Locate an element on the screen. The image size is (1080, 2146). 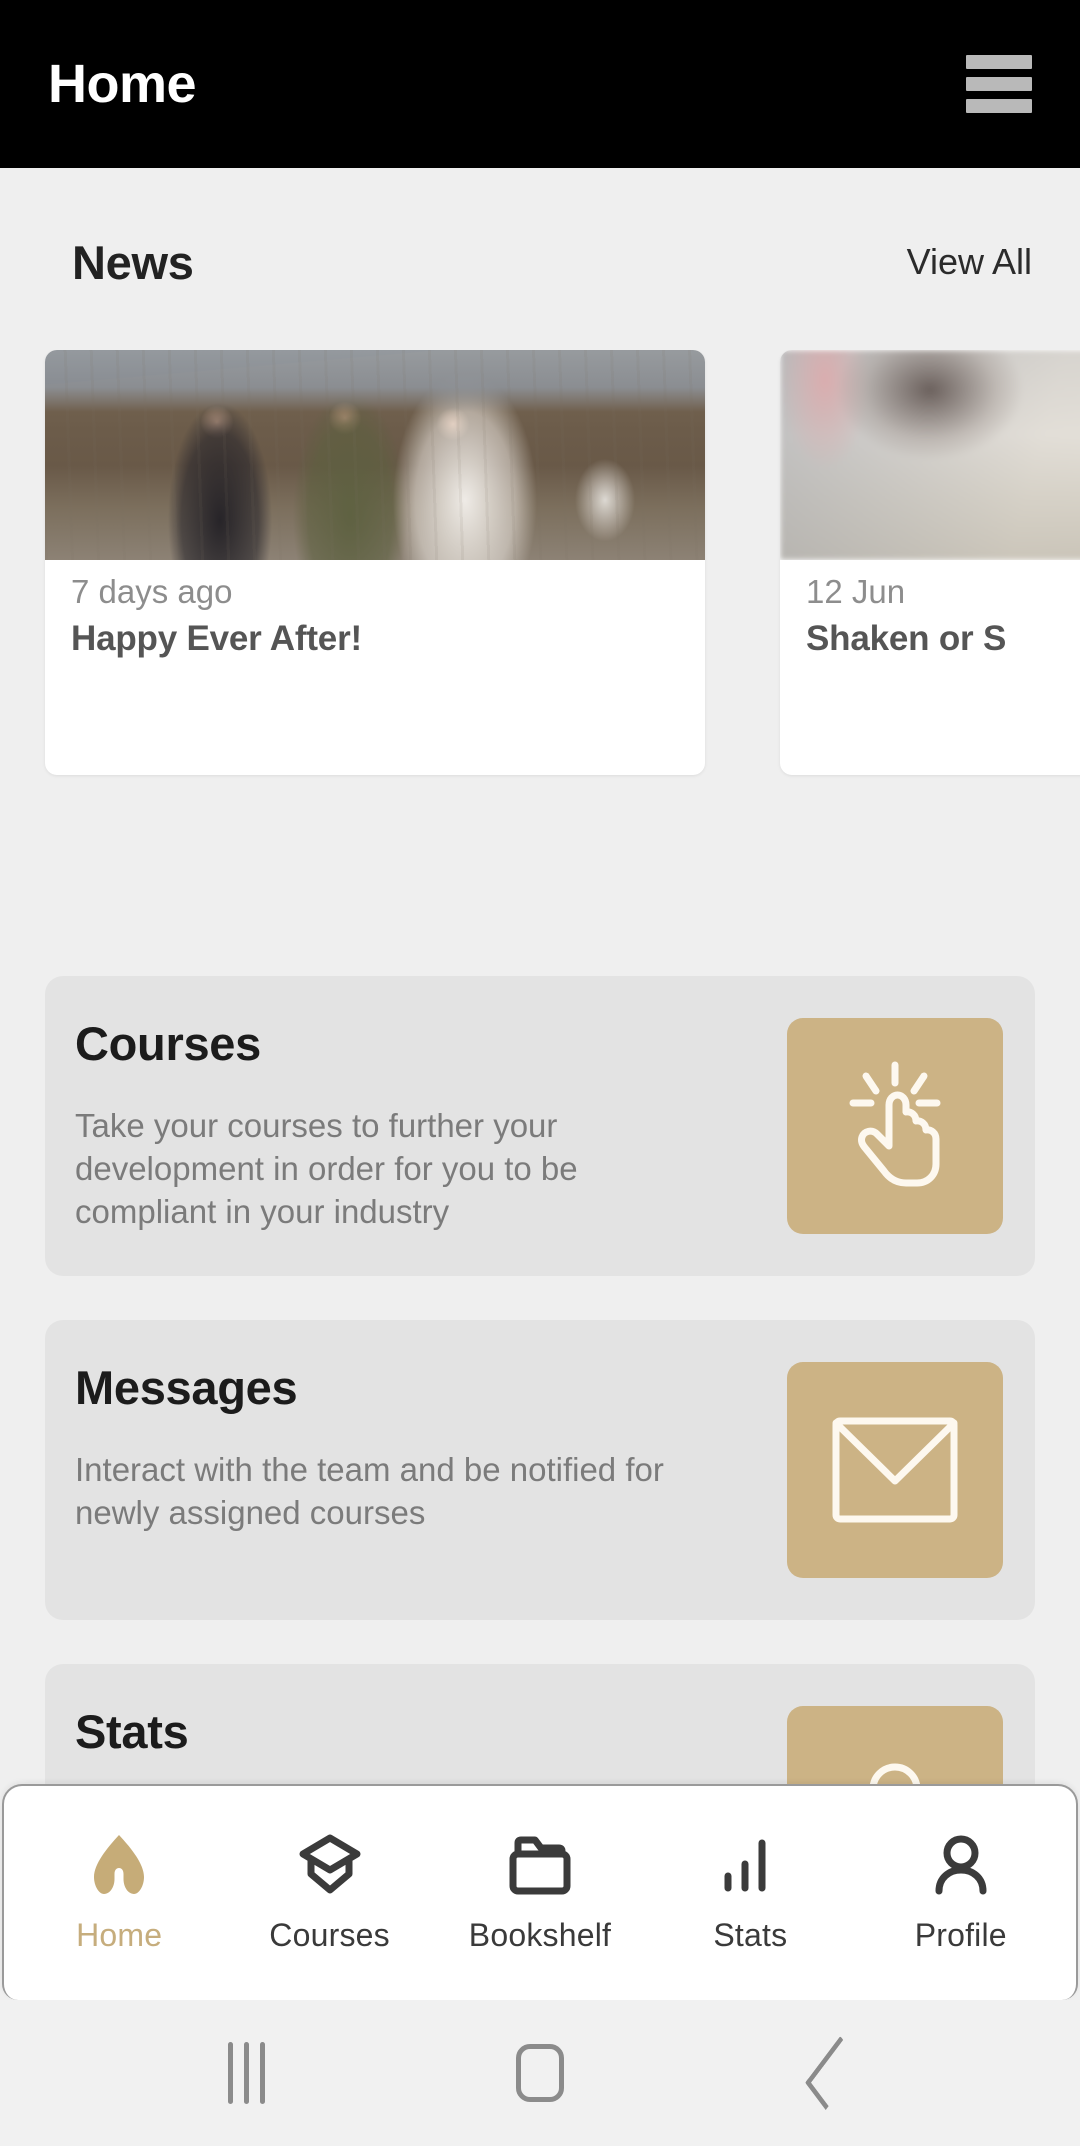
wedding-party-photo is located at coordinates (375, 455).